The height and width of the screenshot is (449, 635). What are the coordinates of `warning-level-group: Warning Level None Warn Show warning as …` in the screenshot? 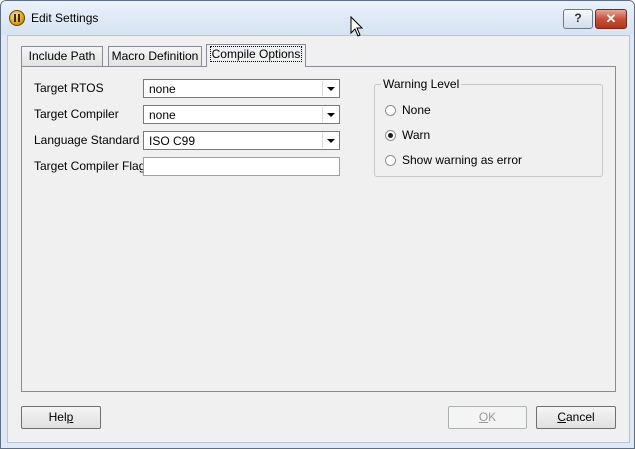 It's located at (488, 127).